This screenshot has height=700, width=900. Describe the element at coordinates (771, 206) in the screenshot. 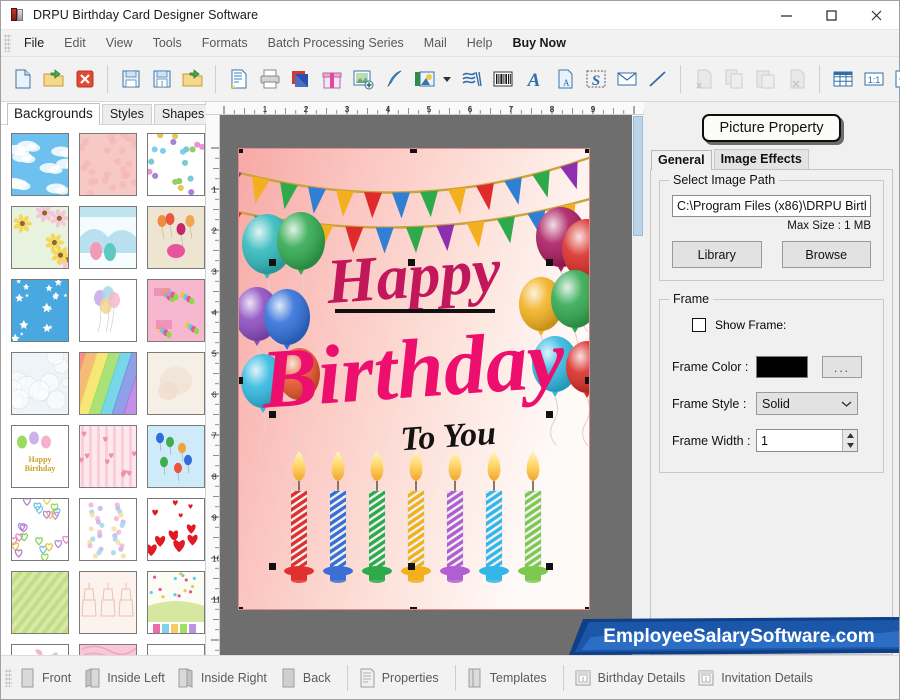

I see `image-path-input` at that location.